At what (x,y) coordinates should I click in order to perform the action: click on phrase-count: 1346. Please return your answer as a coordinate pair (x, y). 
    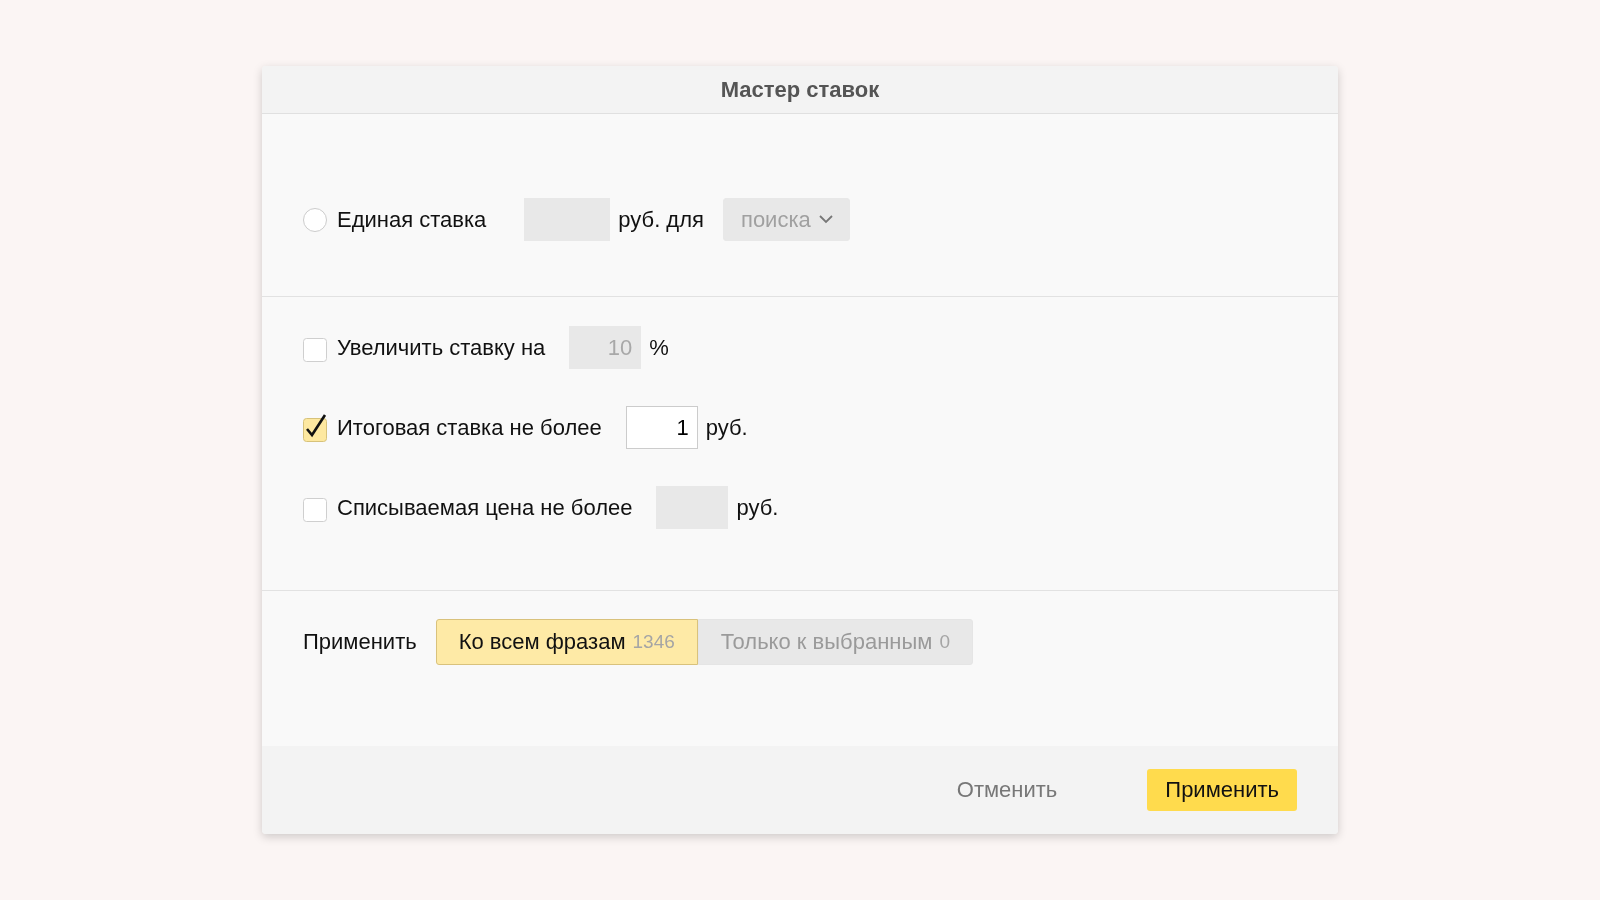
    Looking at the image, I should click on (653, 642).